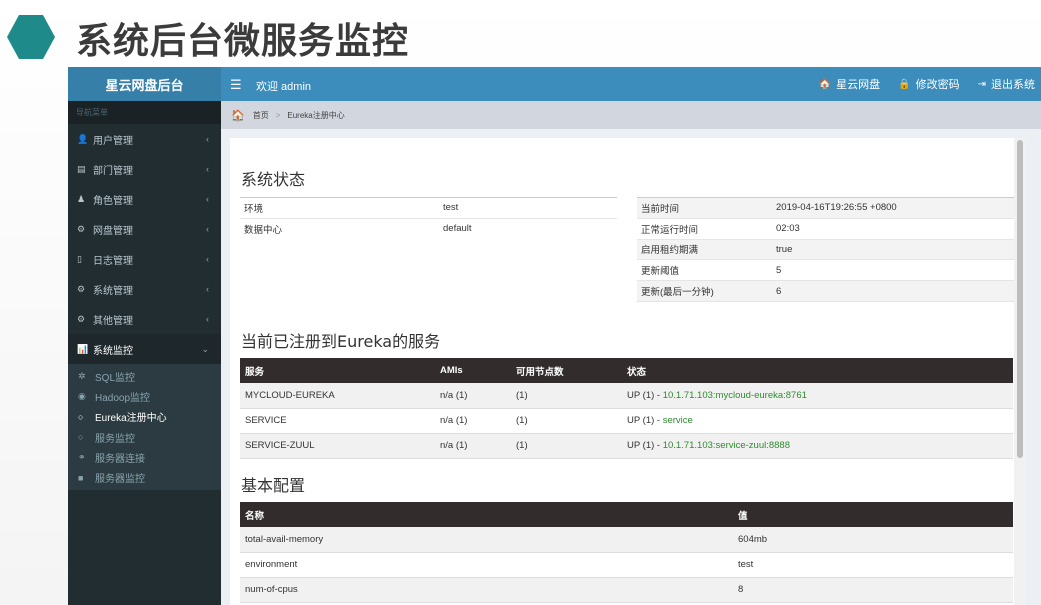 Image resolution: width=1041 pixels, height=605 pixels. What do you see at coordinates (113, 171) in the screenshot?
I see `sidebar-item-label: 部门管理` at bounding box center [113, 171].